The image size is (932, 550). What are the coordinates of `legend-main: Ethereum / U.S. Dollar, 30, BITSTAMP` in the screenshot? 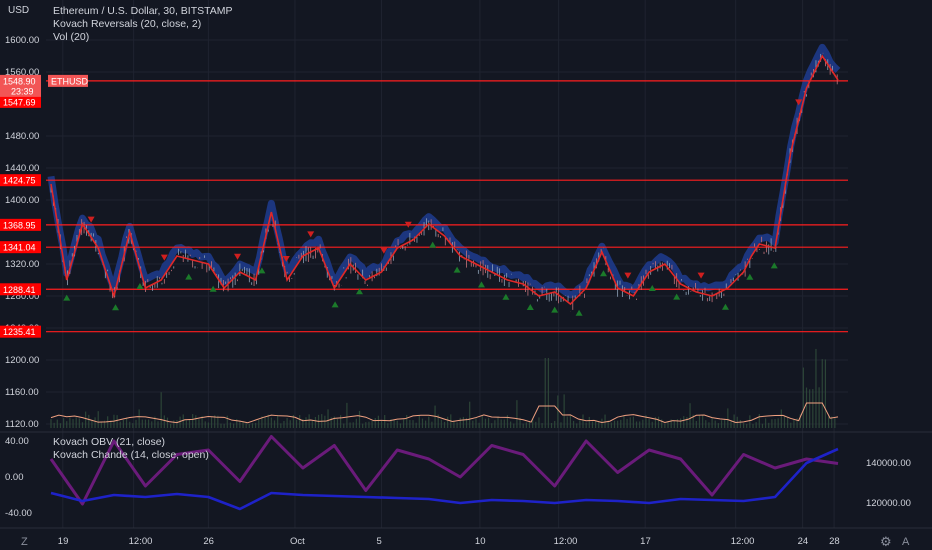 It's located at (143, 11).